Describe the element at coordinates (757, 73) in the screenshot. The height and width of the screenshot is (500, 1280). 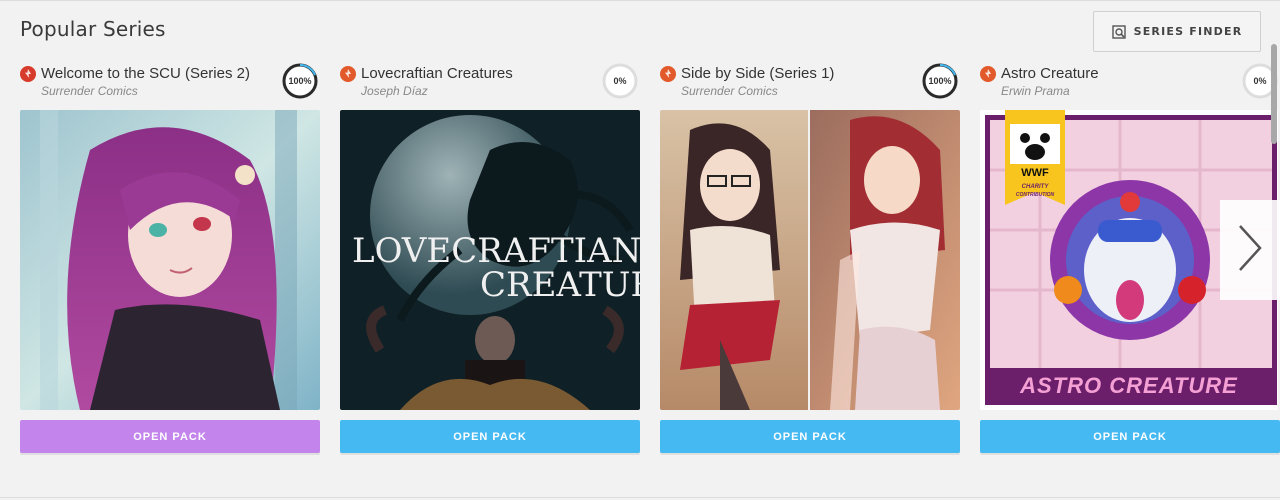
I see `series-name: Side by Side (Series 1)` at that location.